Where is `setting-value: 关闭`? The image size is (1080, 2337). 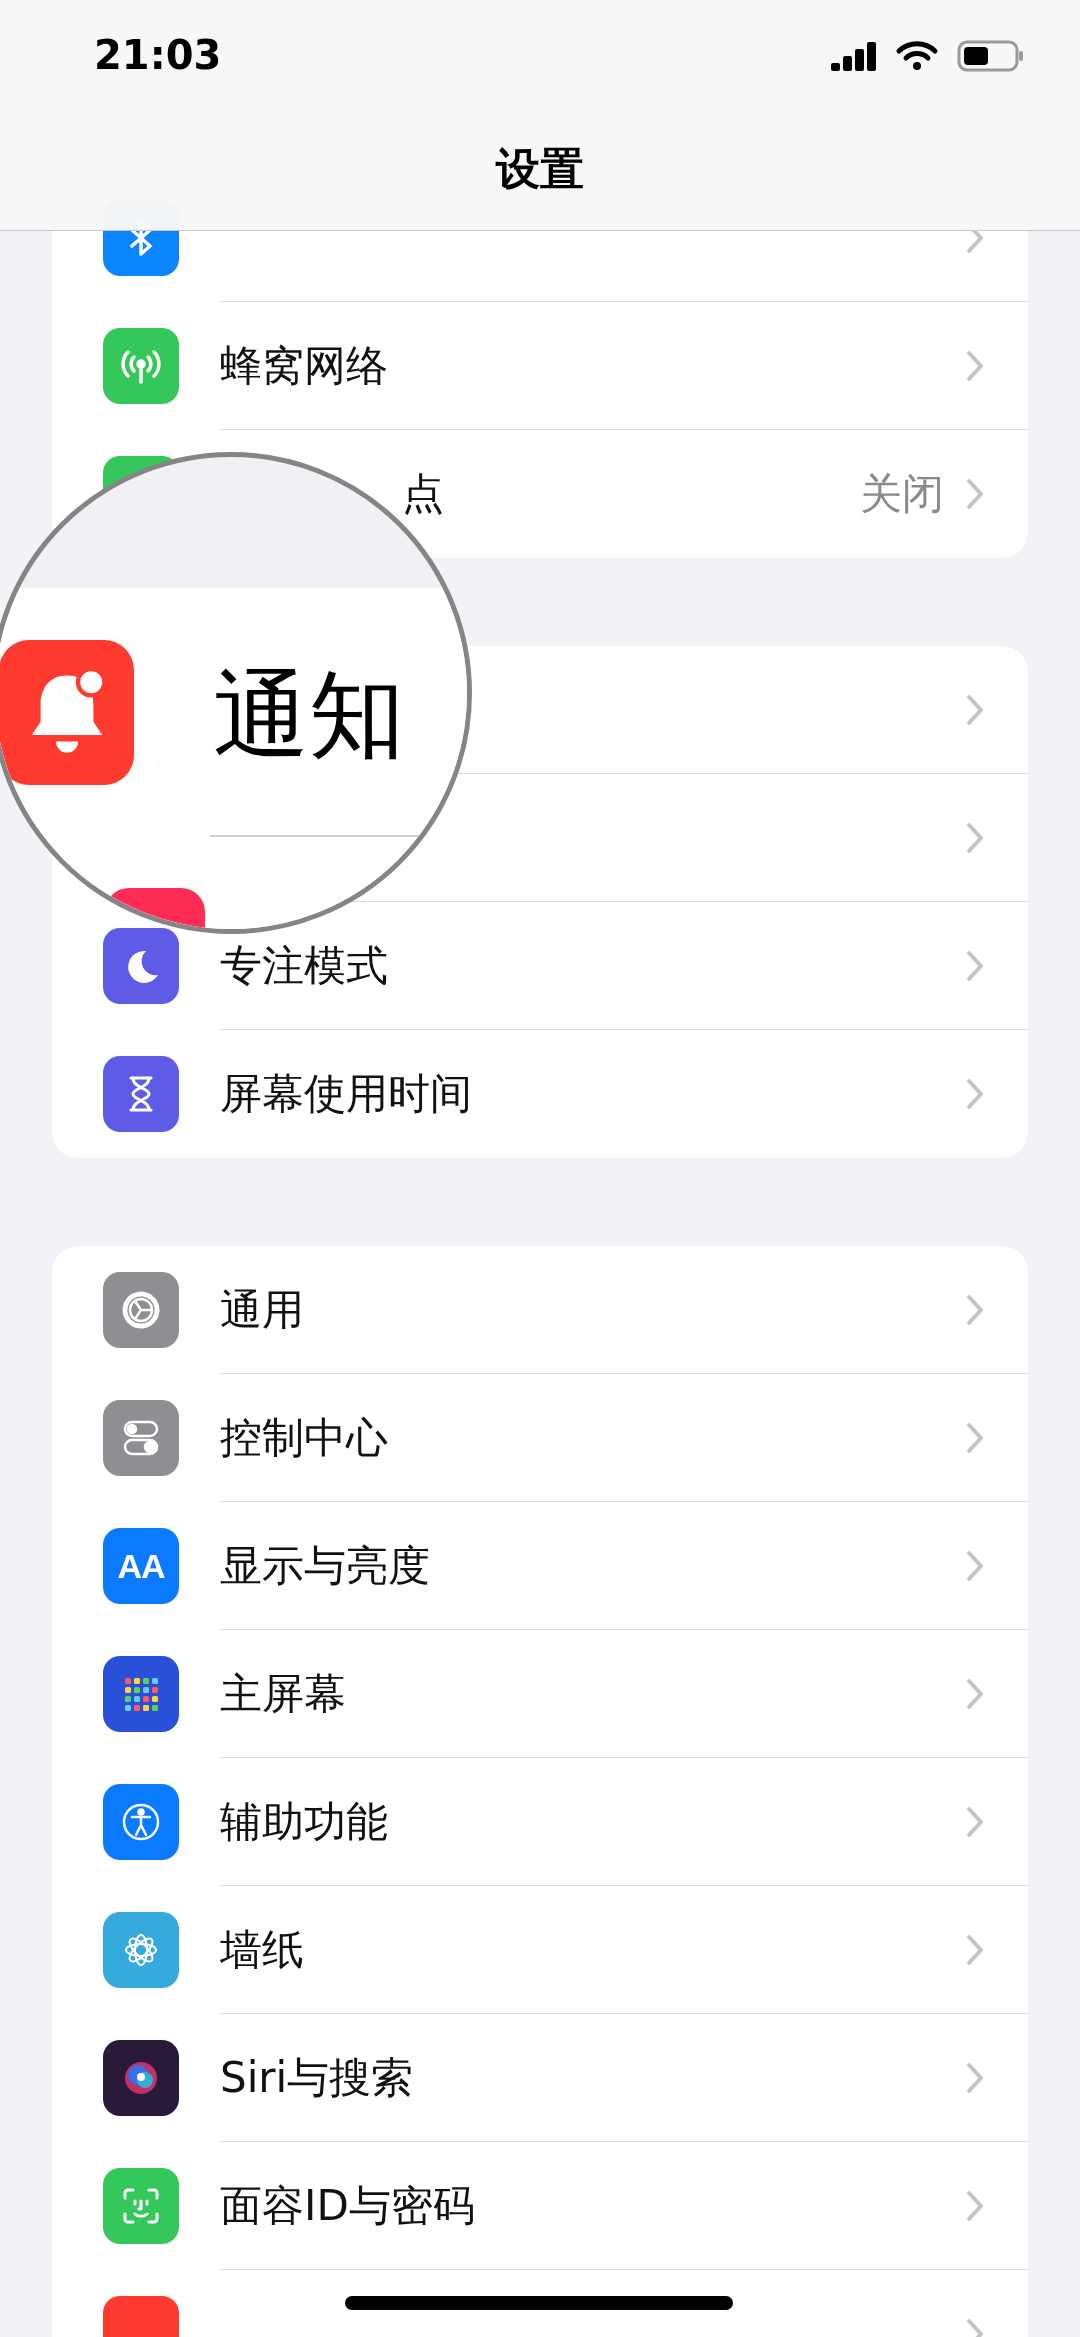 setting-value: 关闭 is located at coordinates (902, 494).